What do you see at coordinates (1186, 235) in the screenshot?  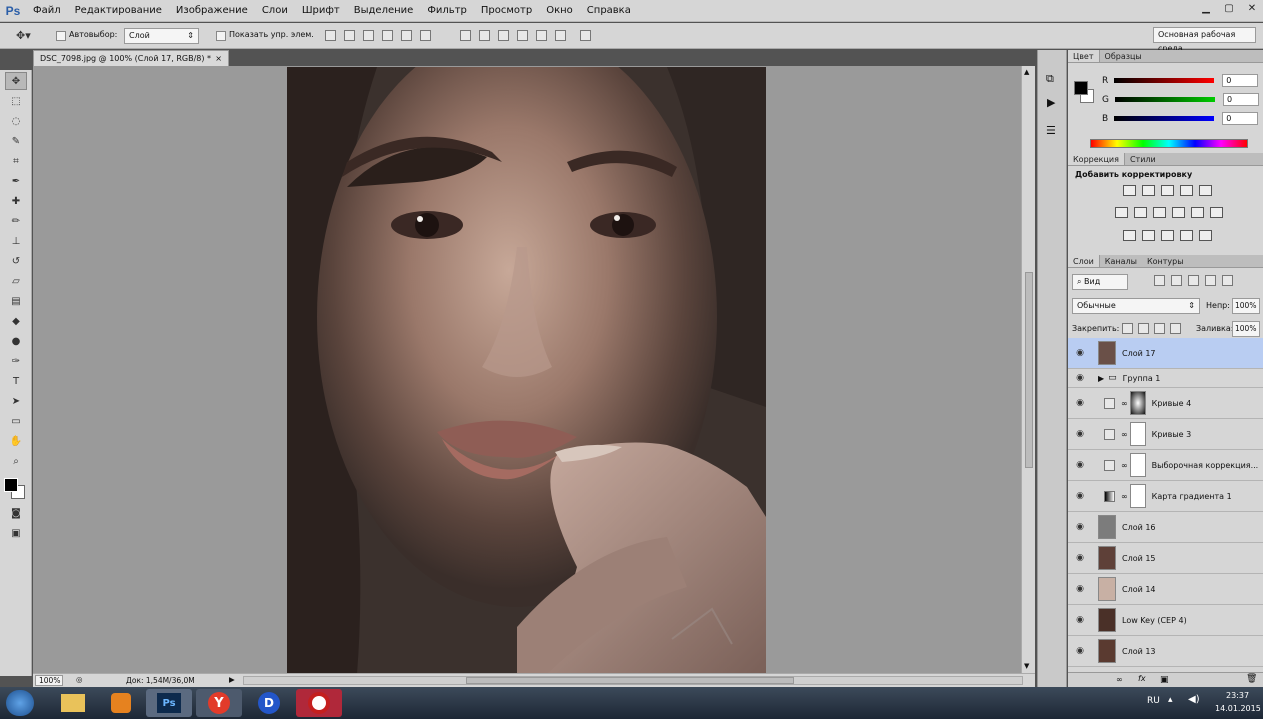 I see `selective-color-icon` at bounding box center [1186, 235].